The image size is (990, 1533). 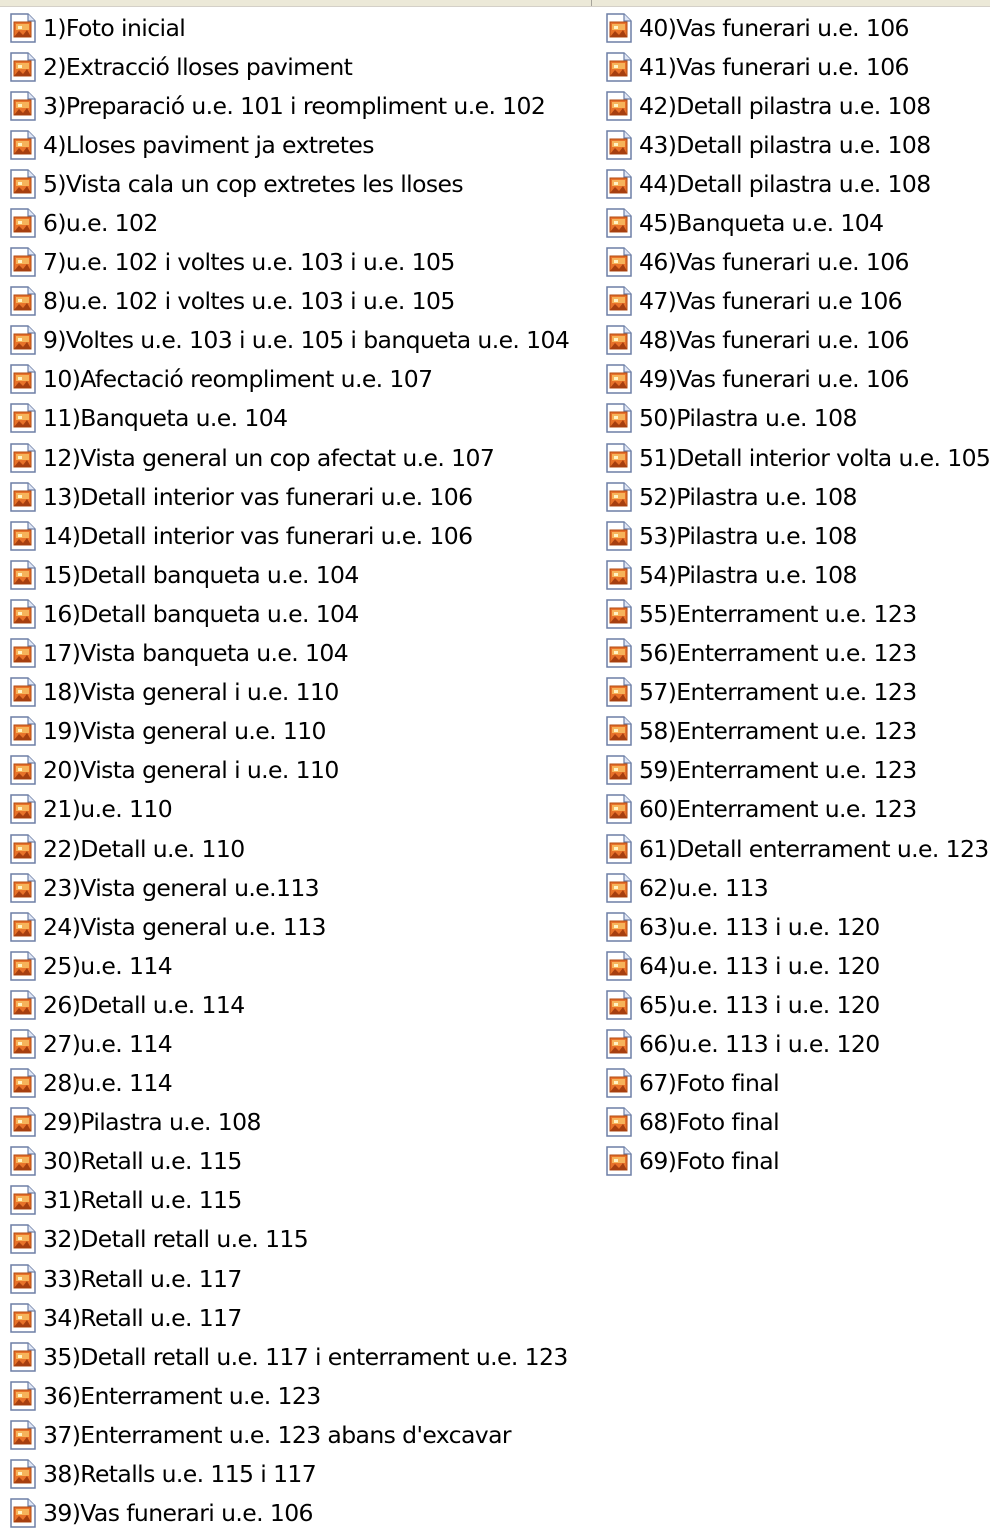 I want to click on file-item: 51)Detall interior volta u.e. 105, so click(x=797, y=457).